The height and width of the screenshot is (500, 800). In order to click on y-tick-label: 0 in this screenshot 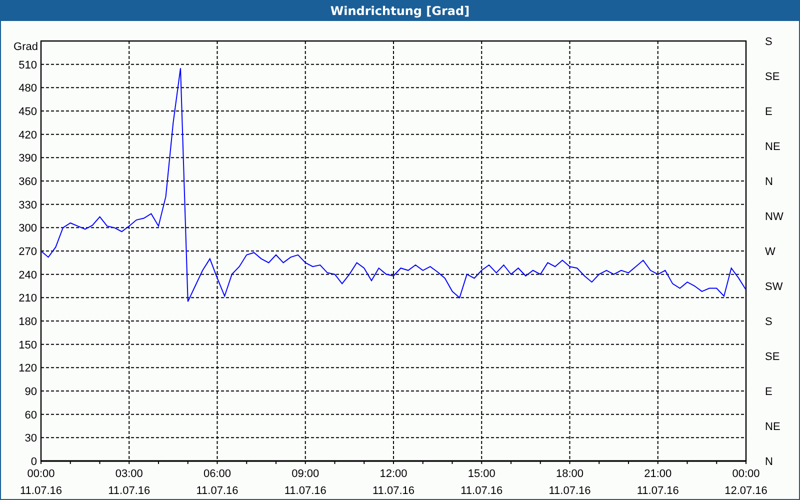, I will do `click(33, 462)`.